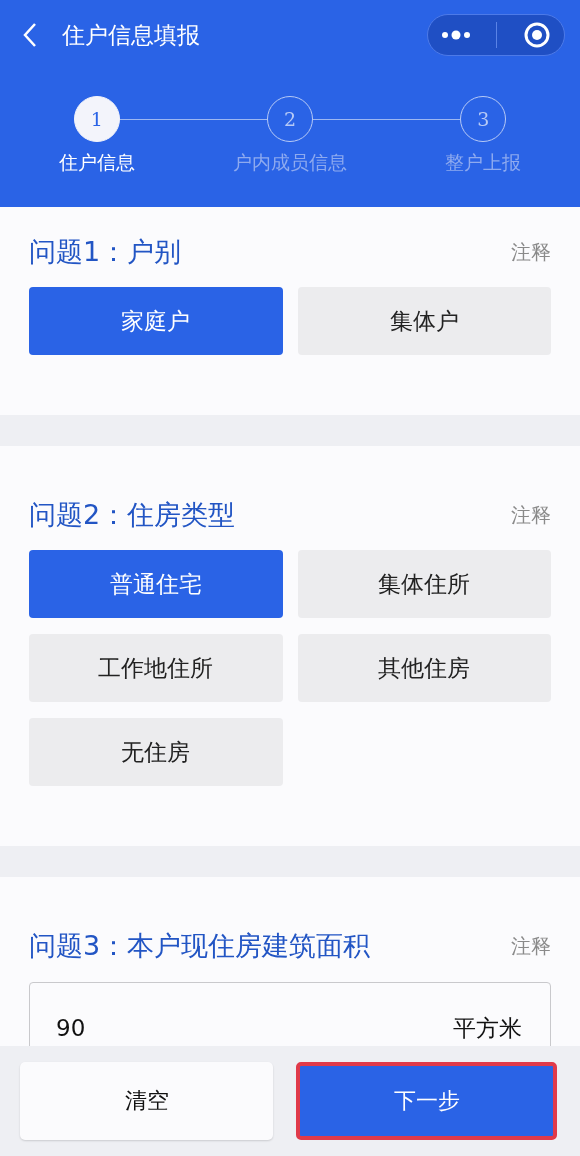 Image resolution: width=580 pixels, height=1156 pixels. Describe the element at coordinates (105, 252) in the screenshot. I see `question-title: 问题1：户别` at that location.